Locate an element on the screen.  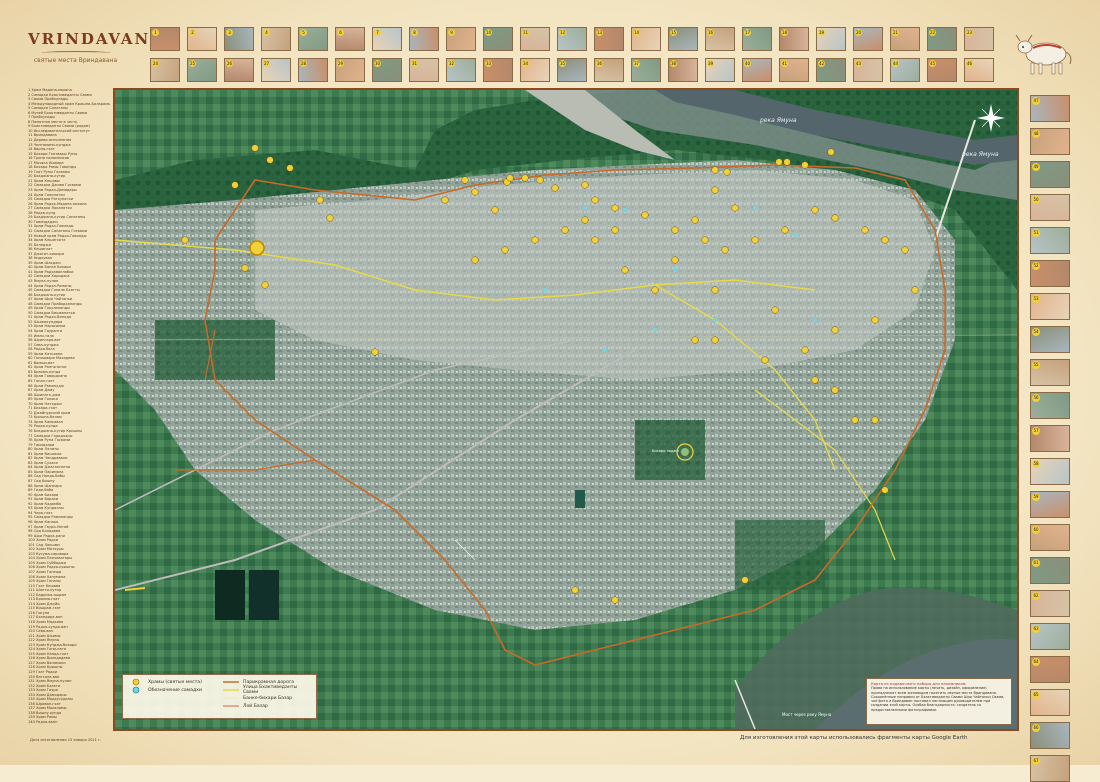
place-photo-thumbnail: 22 is located at coordinates (942, 39).